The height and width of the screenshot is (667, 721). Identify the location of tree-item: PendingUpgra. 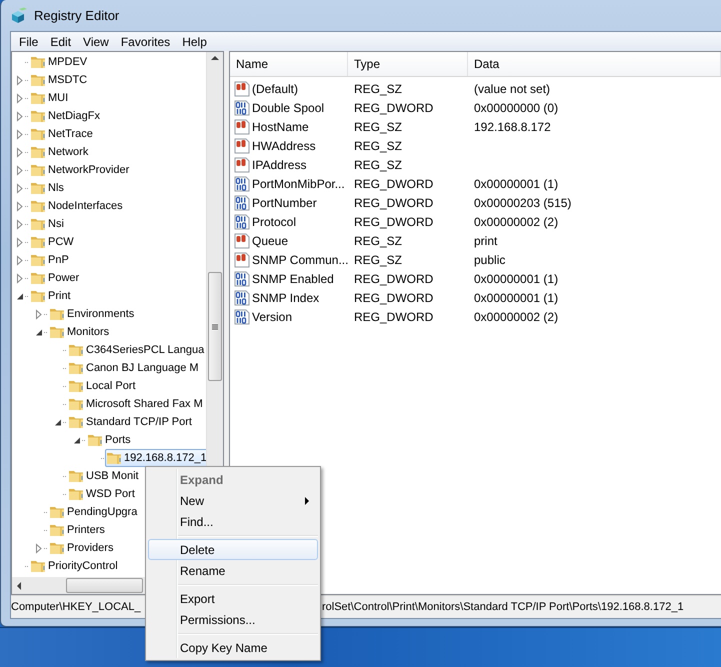
(94, 512).